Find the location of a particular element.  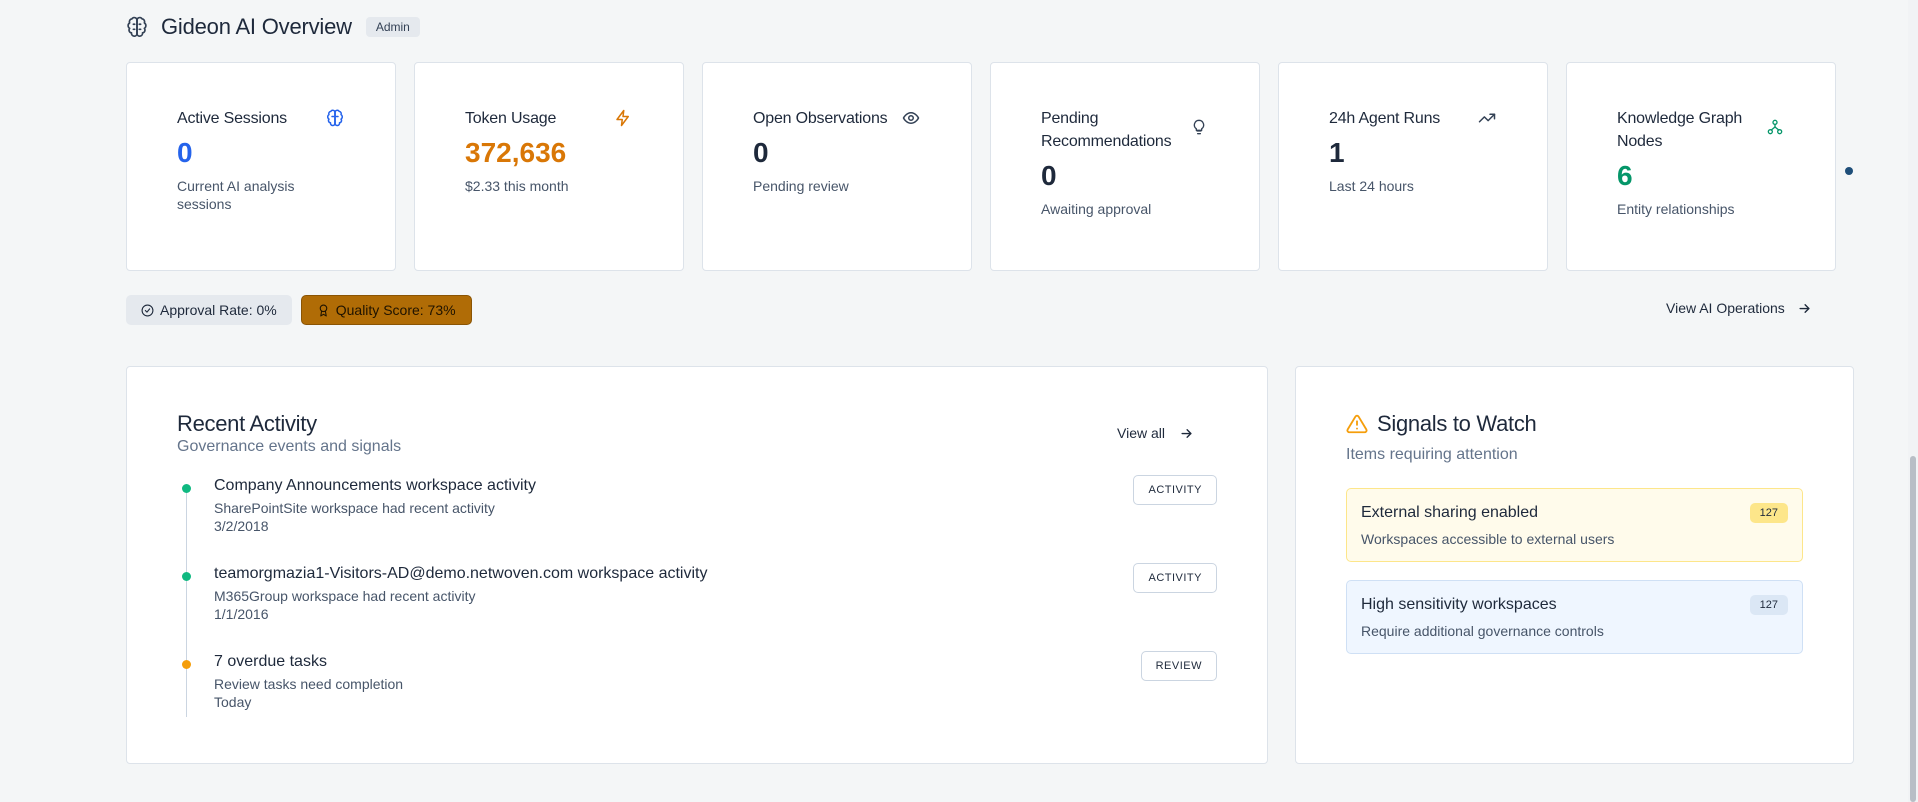

stat-card-open-observations: Open Observations 0 Pending review is located at coordinates (837, 166).